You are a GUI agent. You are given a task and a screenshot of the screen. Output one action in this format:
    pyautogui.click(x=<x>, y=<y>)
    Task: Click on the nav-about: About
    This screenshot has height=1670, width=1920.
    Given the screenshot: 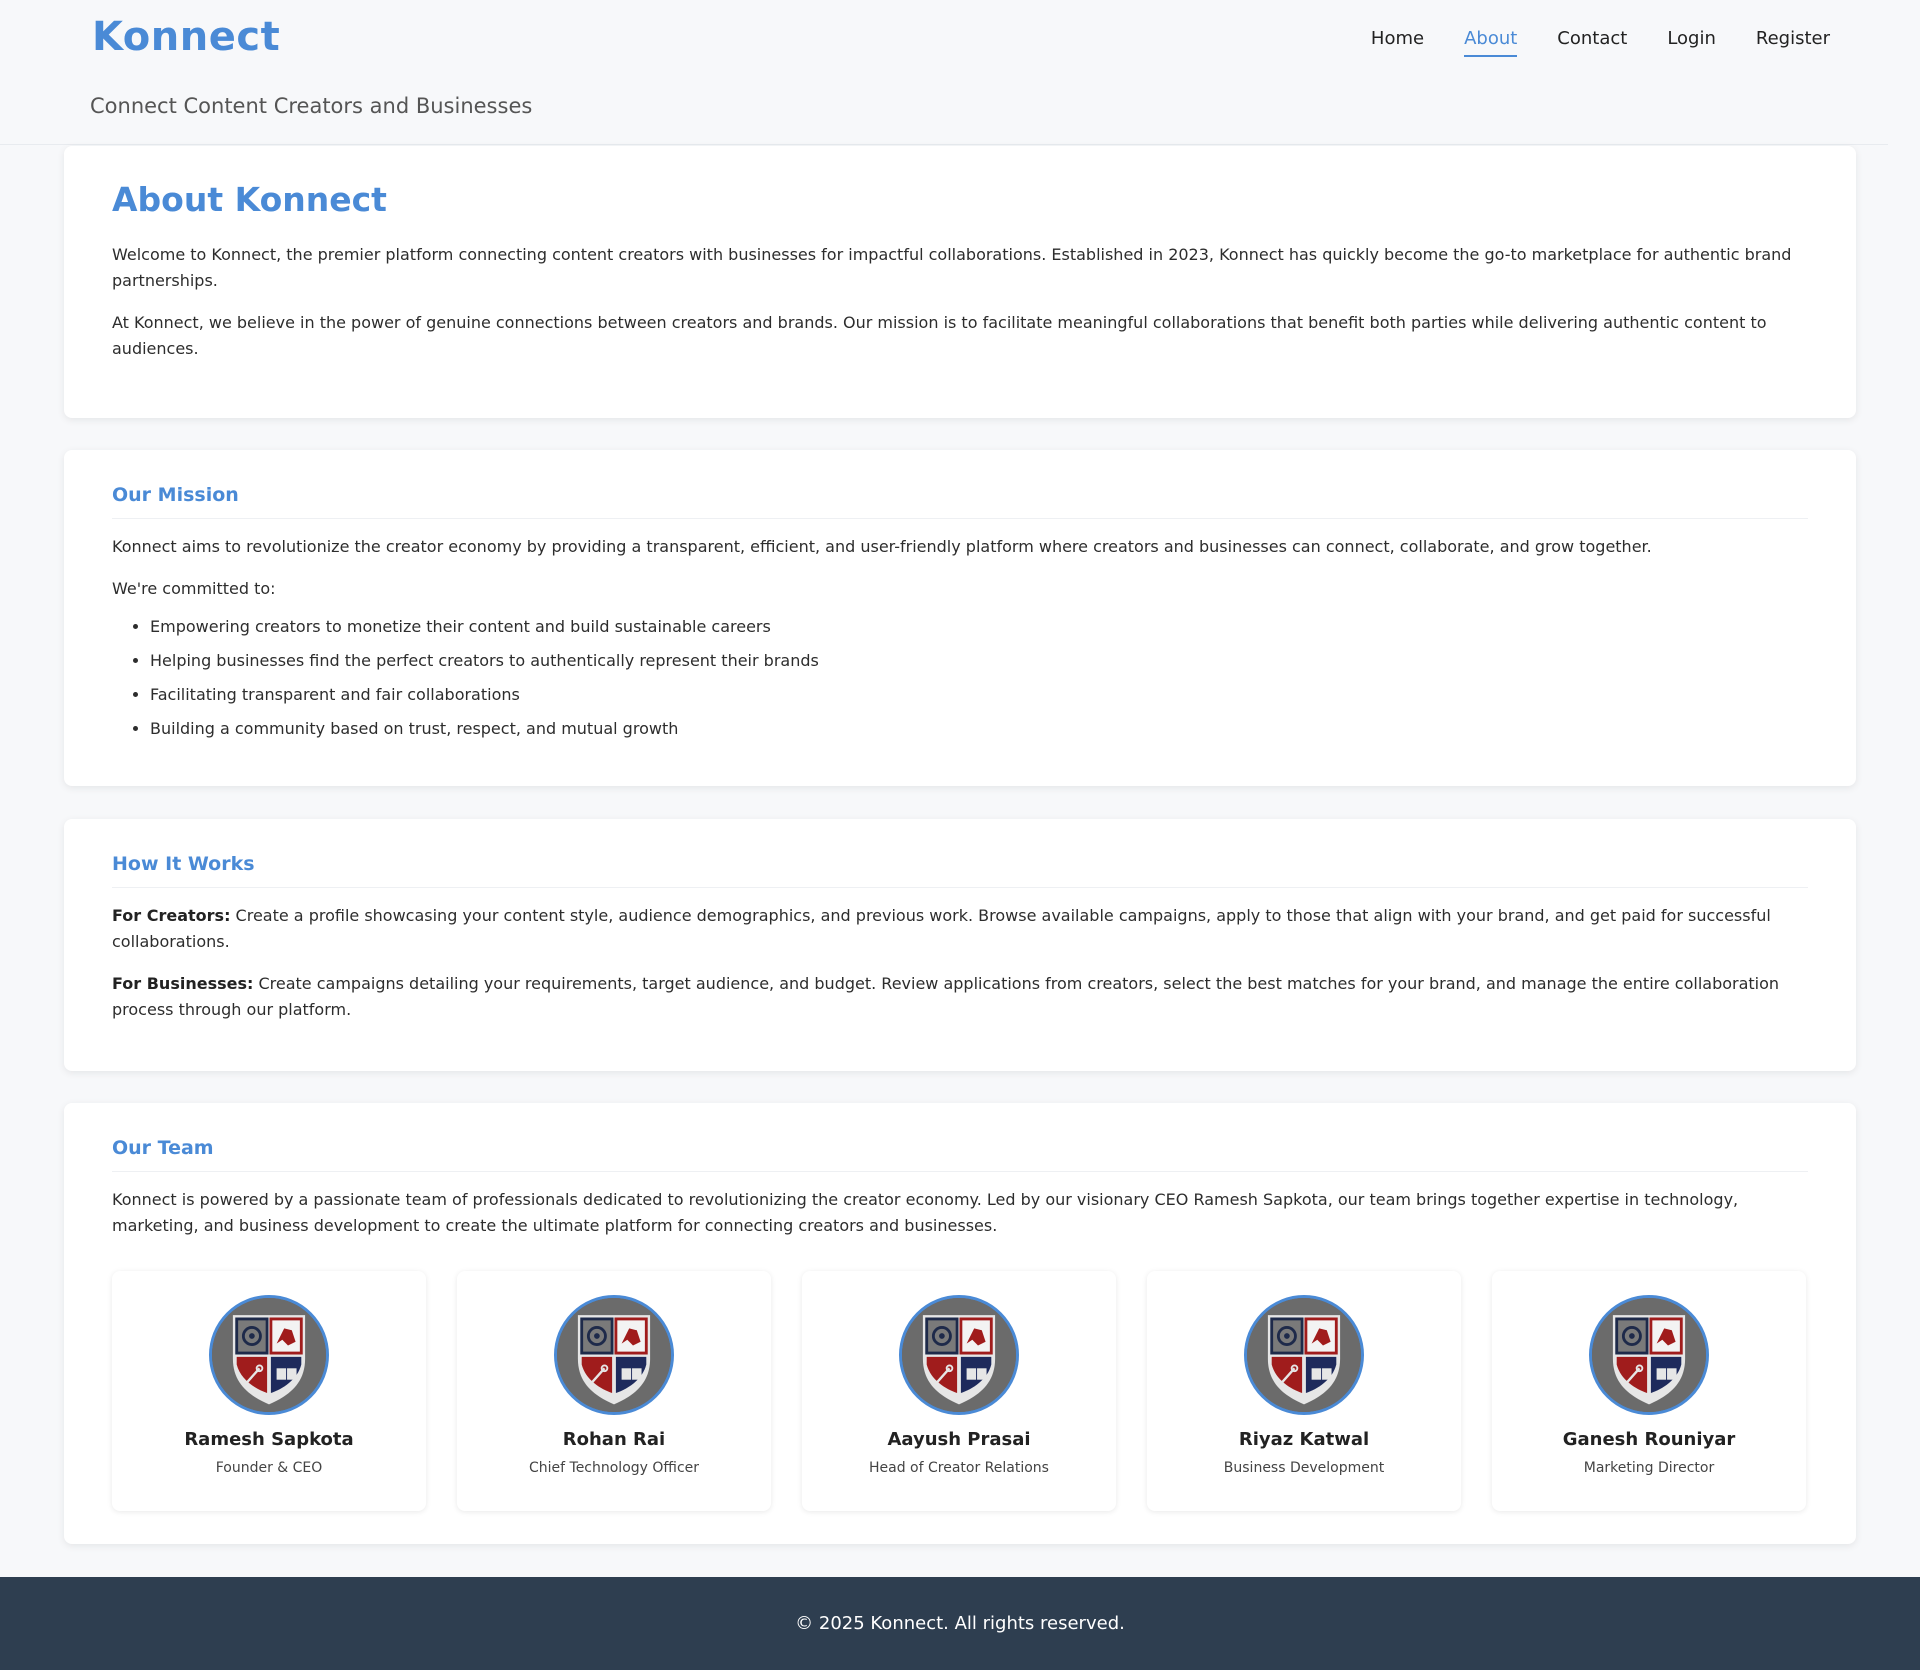 What is the action you would take?
    pyautogui.click(x=1491, y=42)
    